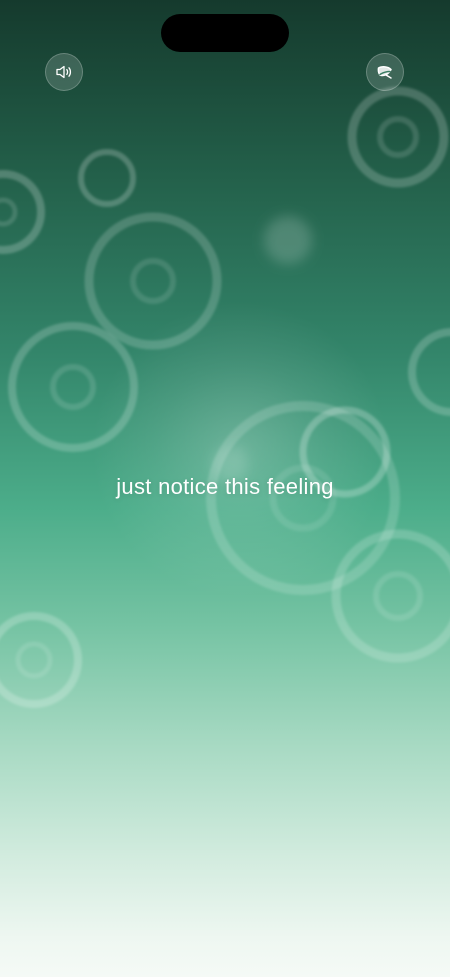  What do you see at coordinates (288, 240) in the screenshot?
I see `soft-dot` at bounding box center [288, 240].